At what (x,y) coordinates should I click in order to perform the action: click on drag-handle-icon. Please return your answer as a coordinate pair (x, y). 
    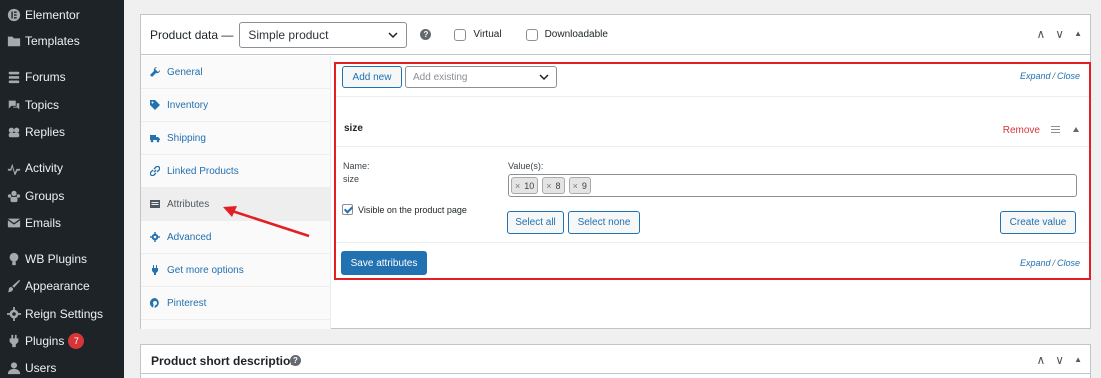
    Looking at the image, I should click on (1055, 130).